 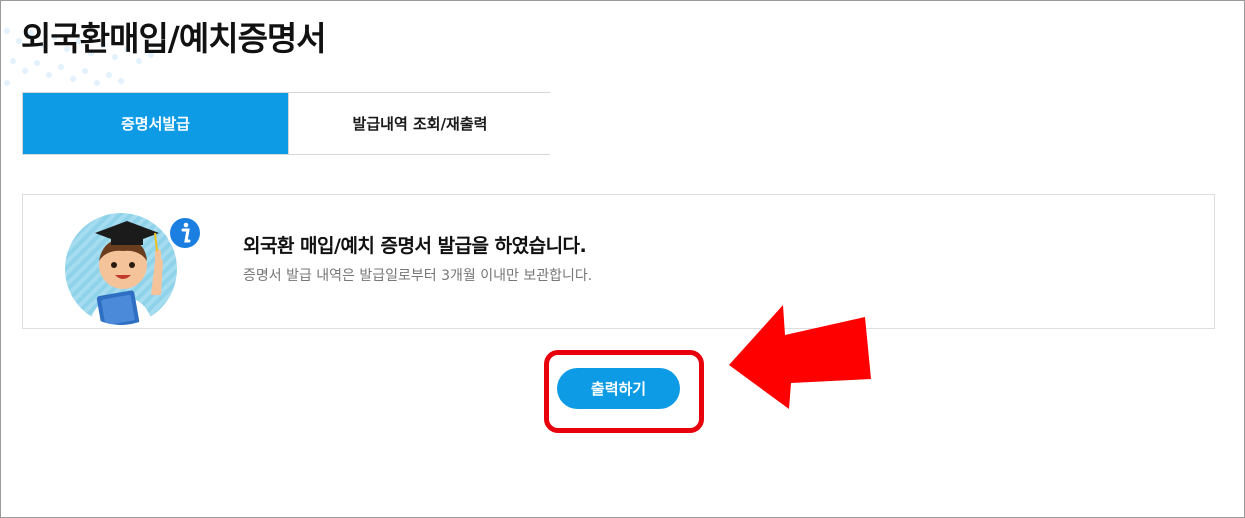 What do you see at coordinates (134, 269) in the screenshot?
I see `graduate-illustration` at bounding box center [134, 269].